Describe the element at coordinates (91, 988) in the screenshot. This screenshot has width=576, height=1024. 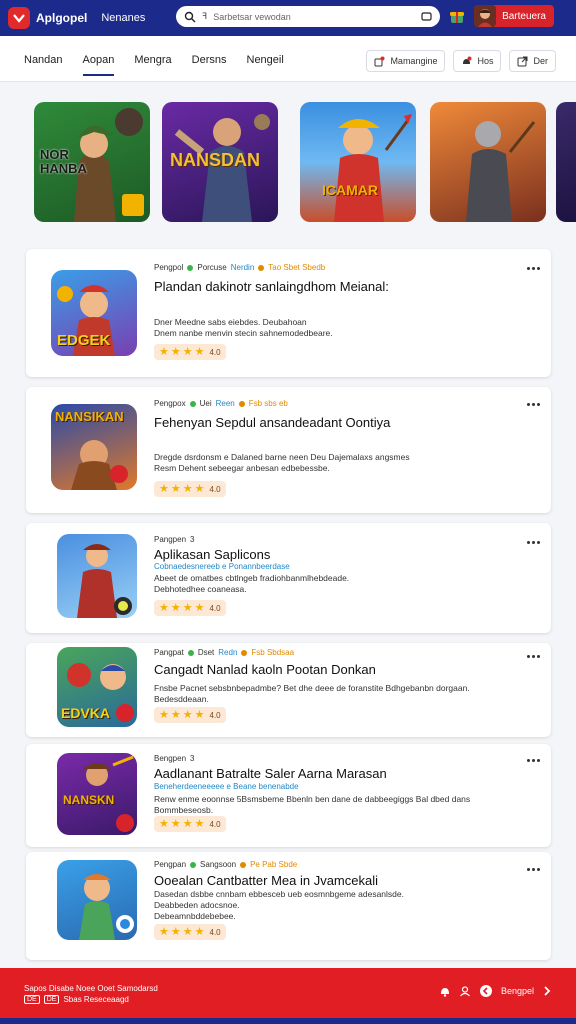
I see `footer-links: Sapos Disabe Noee Ooet Samodarsd` at that location.